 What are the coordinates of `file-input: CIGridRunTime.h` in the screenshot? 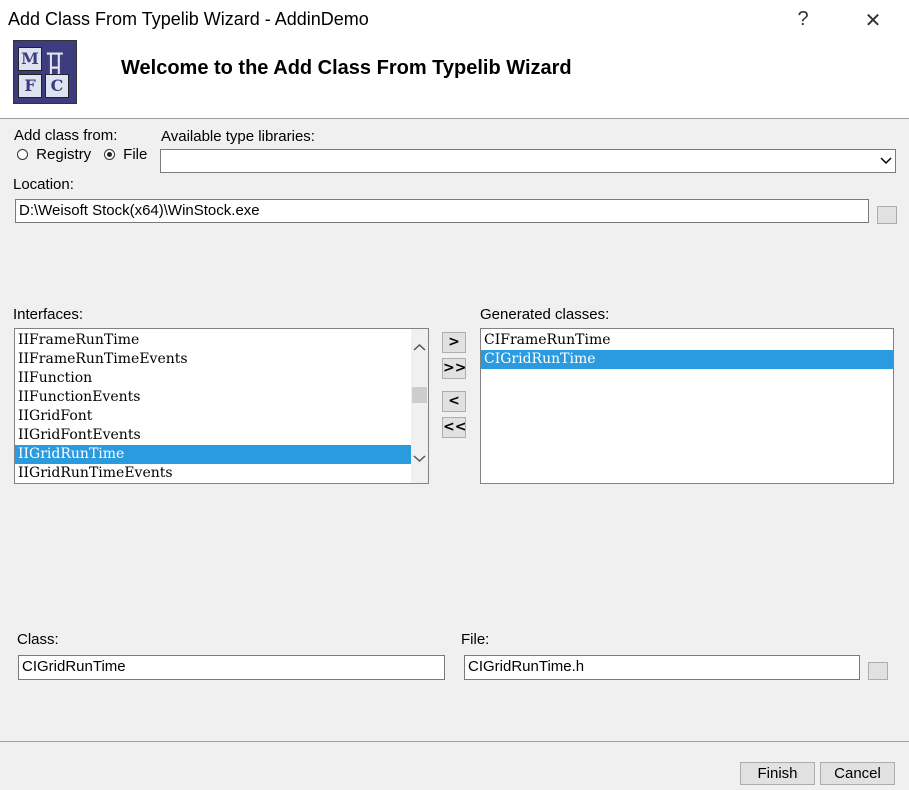 It's located at (662, 667).